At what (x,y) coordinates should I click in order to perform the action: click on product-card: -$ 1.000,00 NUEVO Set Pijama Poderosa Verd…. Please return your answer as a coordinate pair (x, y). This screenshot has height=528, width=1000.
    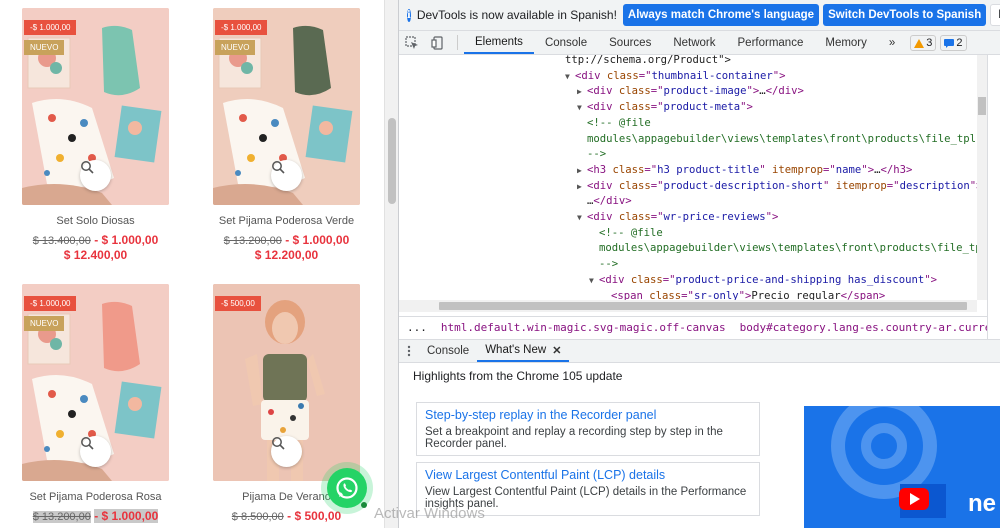
    Looking at the image, I should click on (286, 135).